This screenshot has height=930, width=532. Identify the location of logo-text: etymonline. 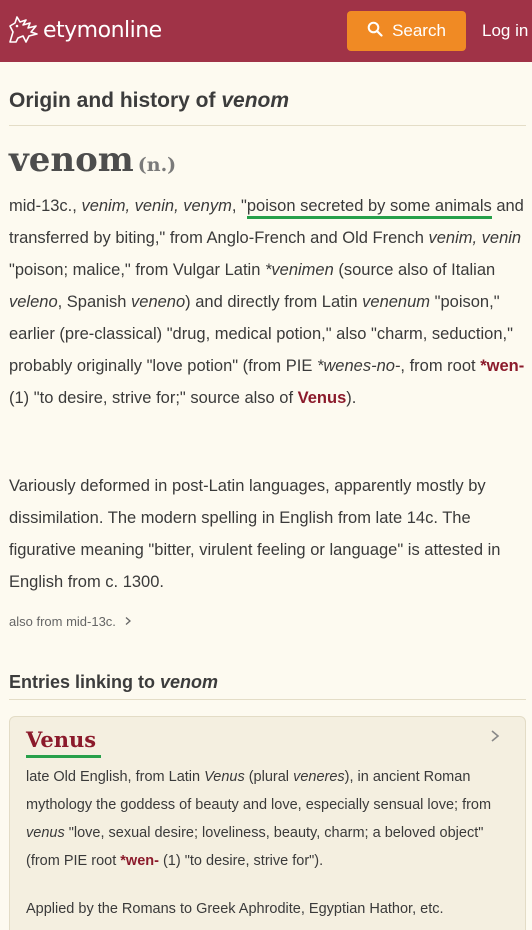
(102, 30).